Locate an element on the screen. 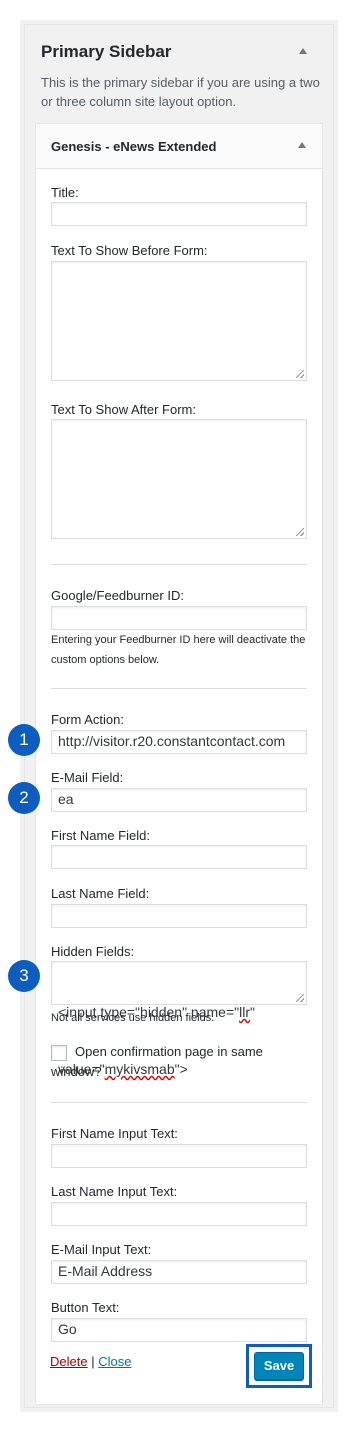 The height and width of the screenshot is (1432, 358). widget-actions: Delete | Close is located at coordinates (90, 1361).